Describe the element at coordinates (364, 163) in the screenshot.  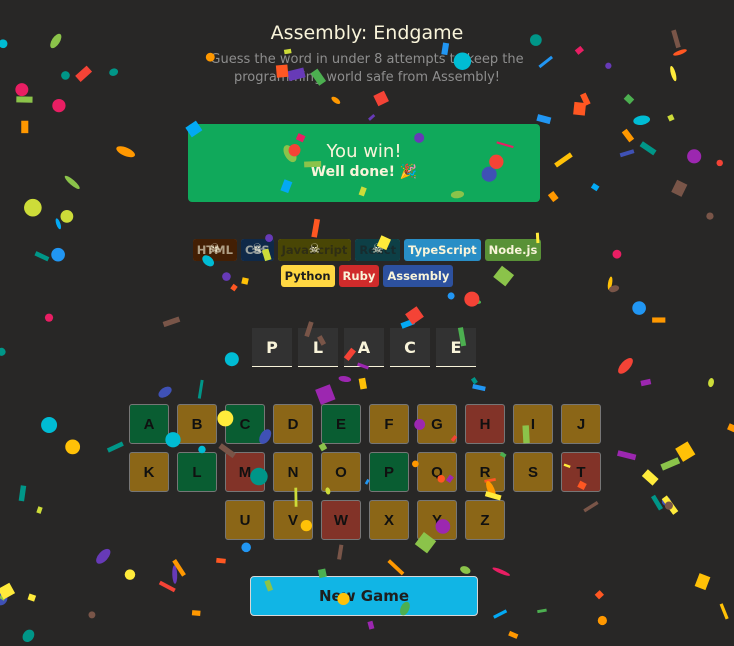
I see `status-banner: You win! Well done! 🎉` at that location.